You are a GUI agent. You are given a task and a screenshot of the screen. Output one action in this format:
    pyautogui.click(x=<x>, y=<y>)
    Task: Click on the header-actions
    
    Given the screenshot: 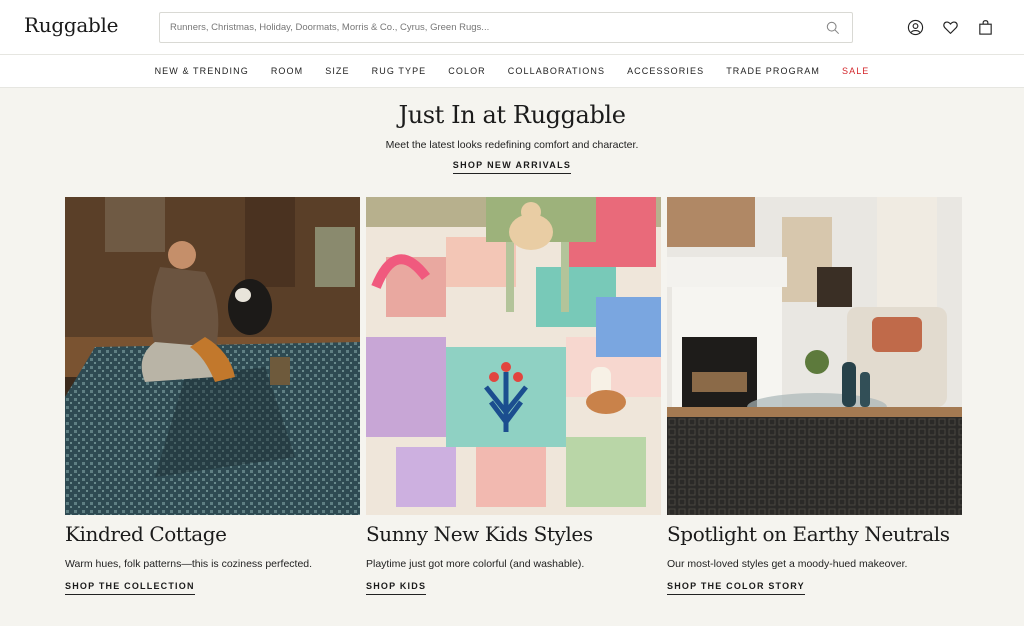 What is the action you would take?
    pyautogui.click(x=950, y=27)
    